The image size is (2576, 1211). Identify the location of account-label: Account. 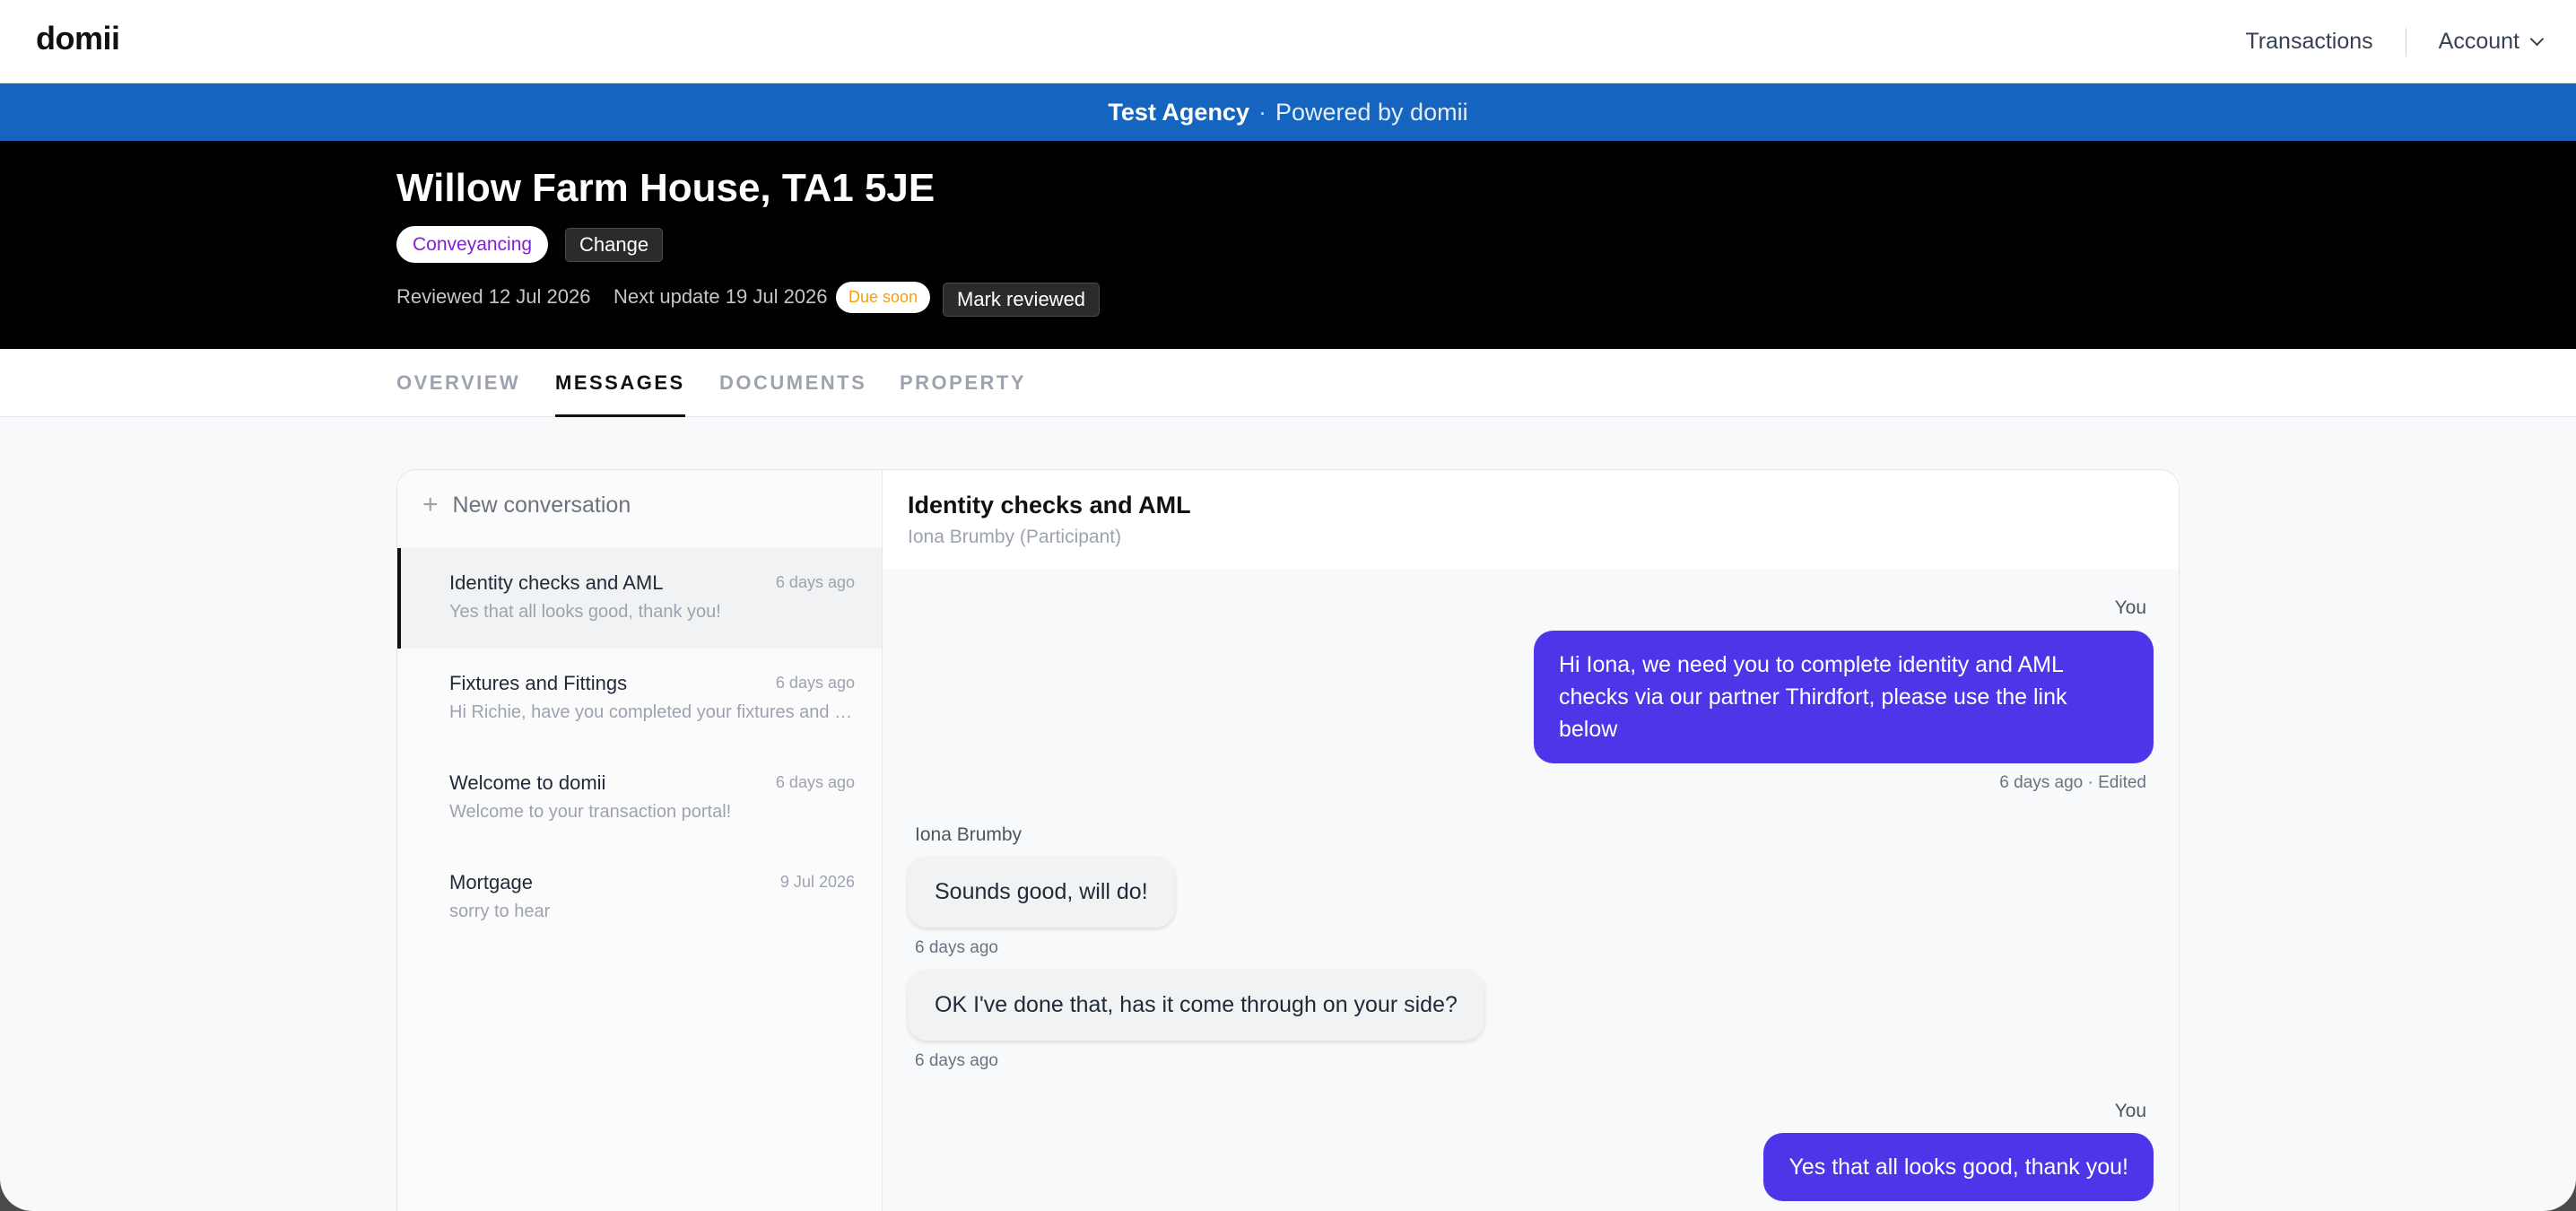
(2478, 41).